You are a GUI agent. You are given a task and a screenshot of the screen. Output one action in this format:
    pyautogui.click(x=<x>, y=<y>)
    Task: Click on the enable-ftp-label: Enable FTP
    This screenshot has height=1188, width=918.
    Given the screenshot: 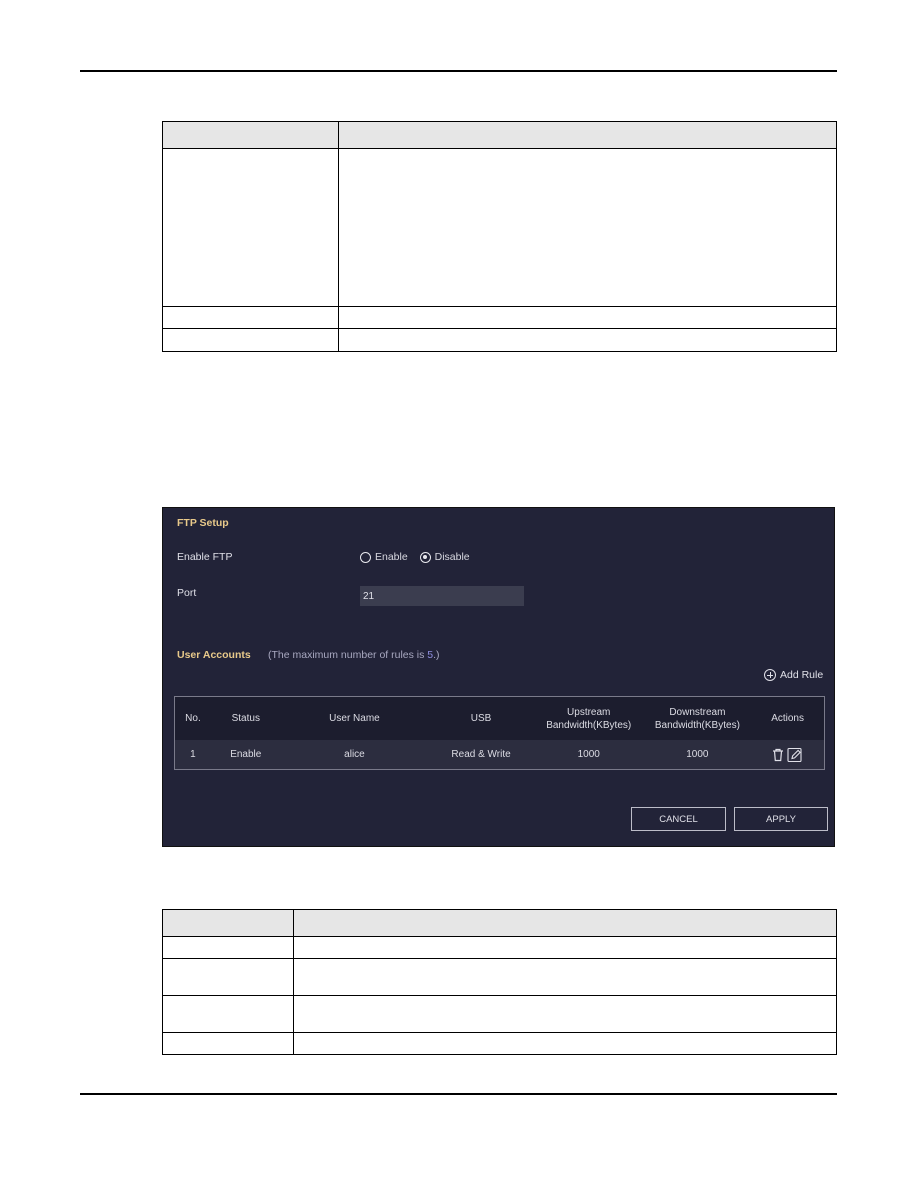 What is the action you would take?
    pyautogui.click(x=205, y=557)
    